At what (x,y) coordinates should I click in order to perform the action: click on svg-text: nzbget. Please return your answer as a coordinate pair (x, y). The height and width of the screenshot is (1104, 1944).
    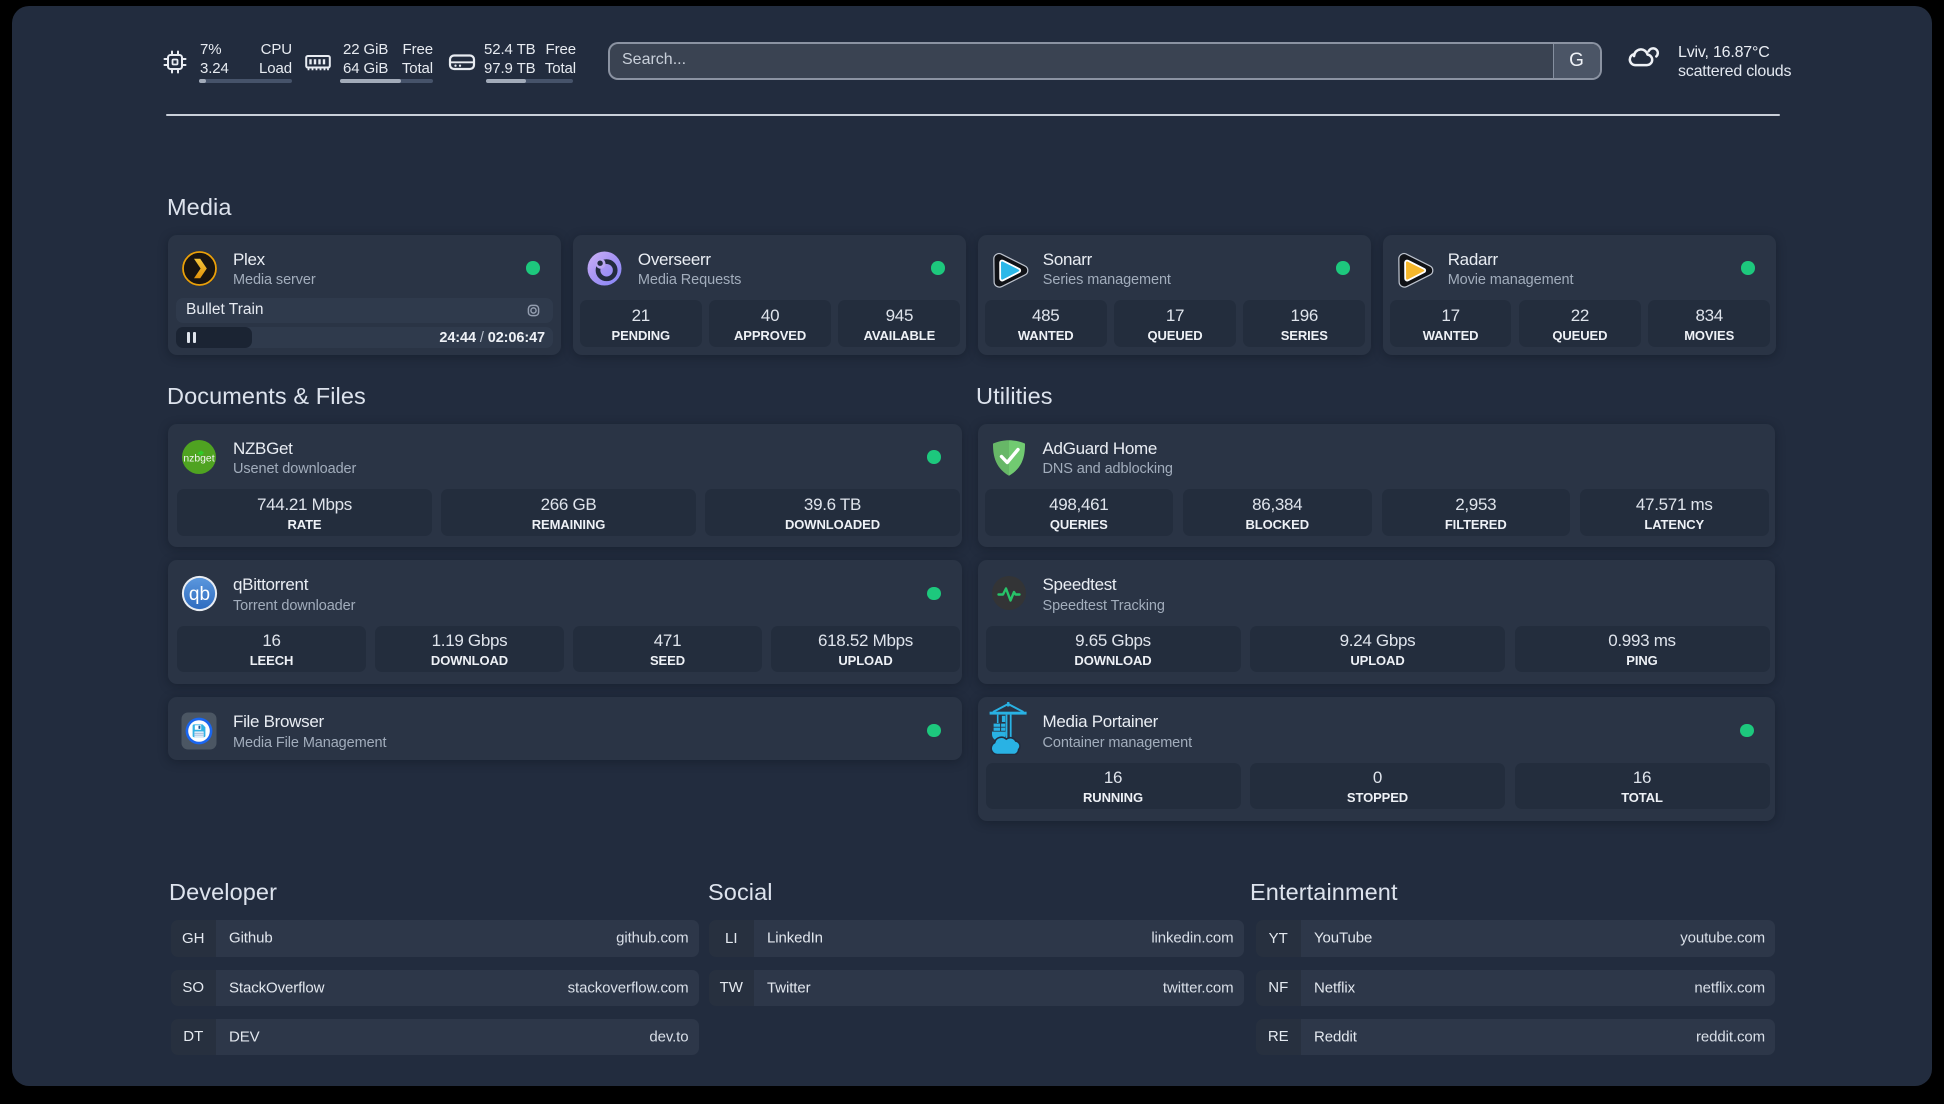
    Looking at the image, I should click on (198, 458).